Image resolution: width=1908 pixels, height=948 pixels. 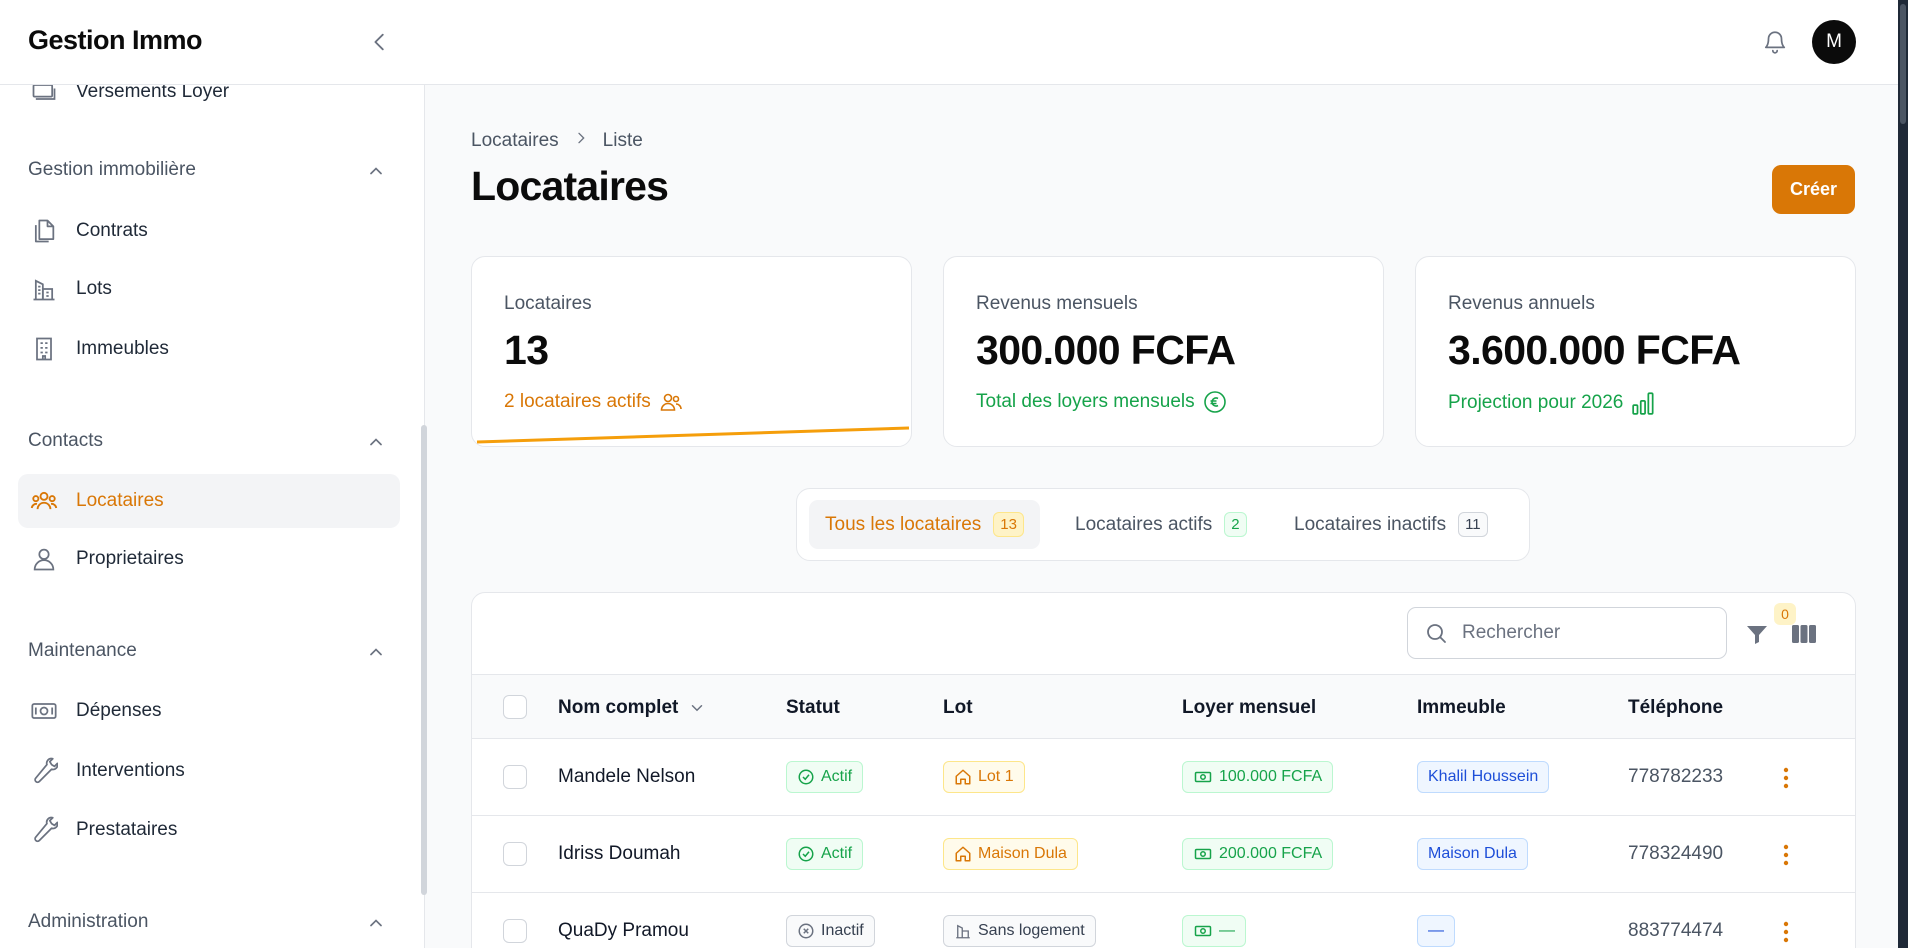 I want to click on sidebar-item-lots: Lots, so click(x=209, y=289).